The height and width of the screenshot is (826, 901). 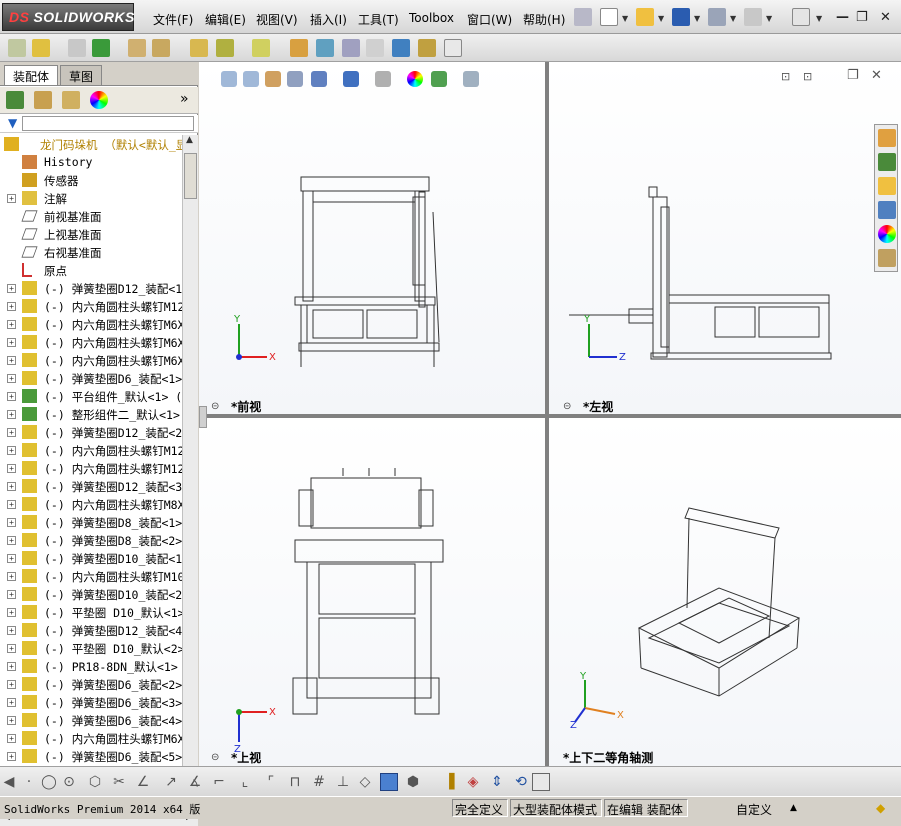 What do you see at coordinates (91, 702) in the screenshot?
I see `tree-item: + (-) 弹簧垫圈D6_装配<3>` at bounding box center [91, 702].